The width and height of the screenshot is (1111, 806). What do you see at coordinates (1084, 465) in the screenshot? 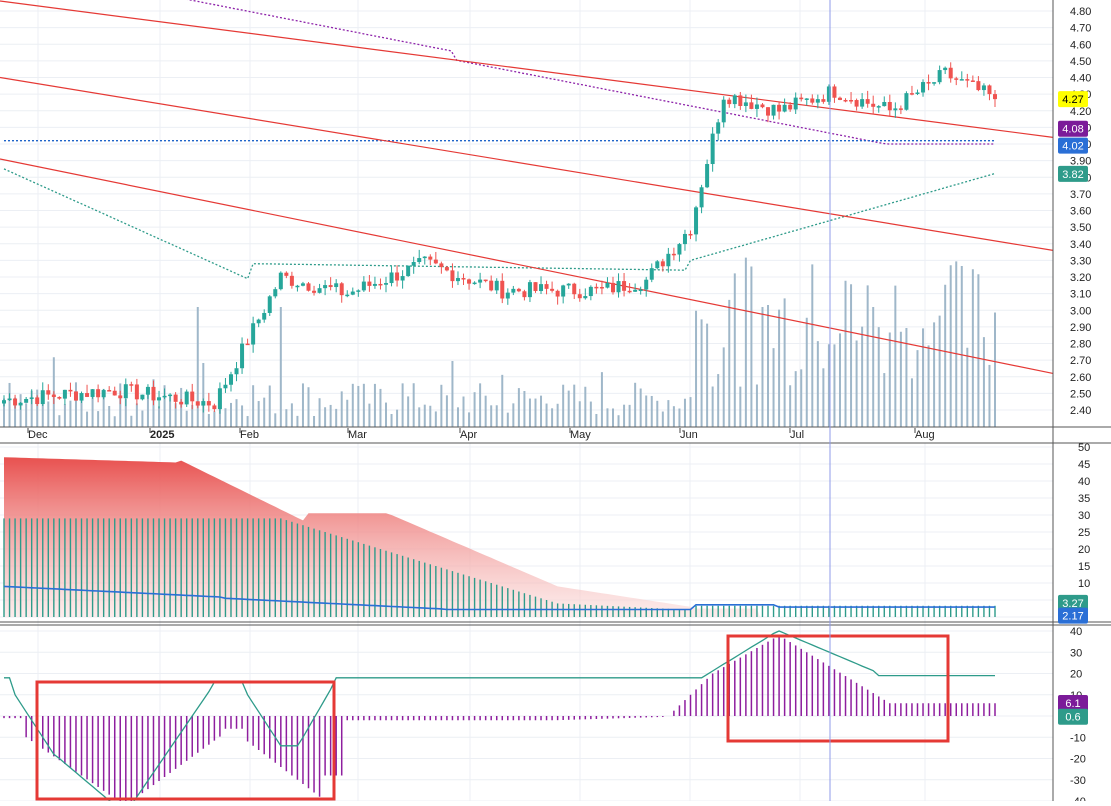
I see `ind1-tick-label: 45` at bounding box center [1084, 465].